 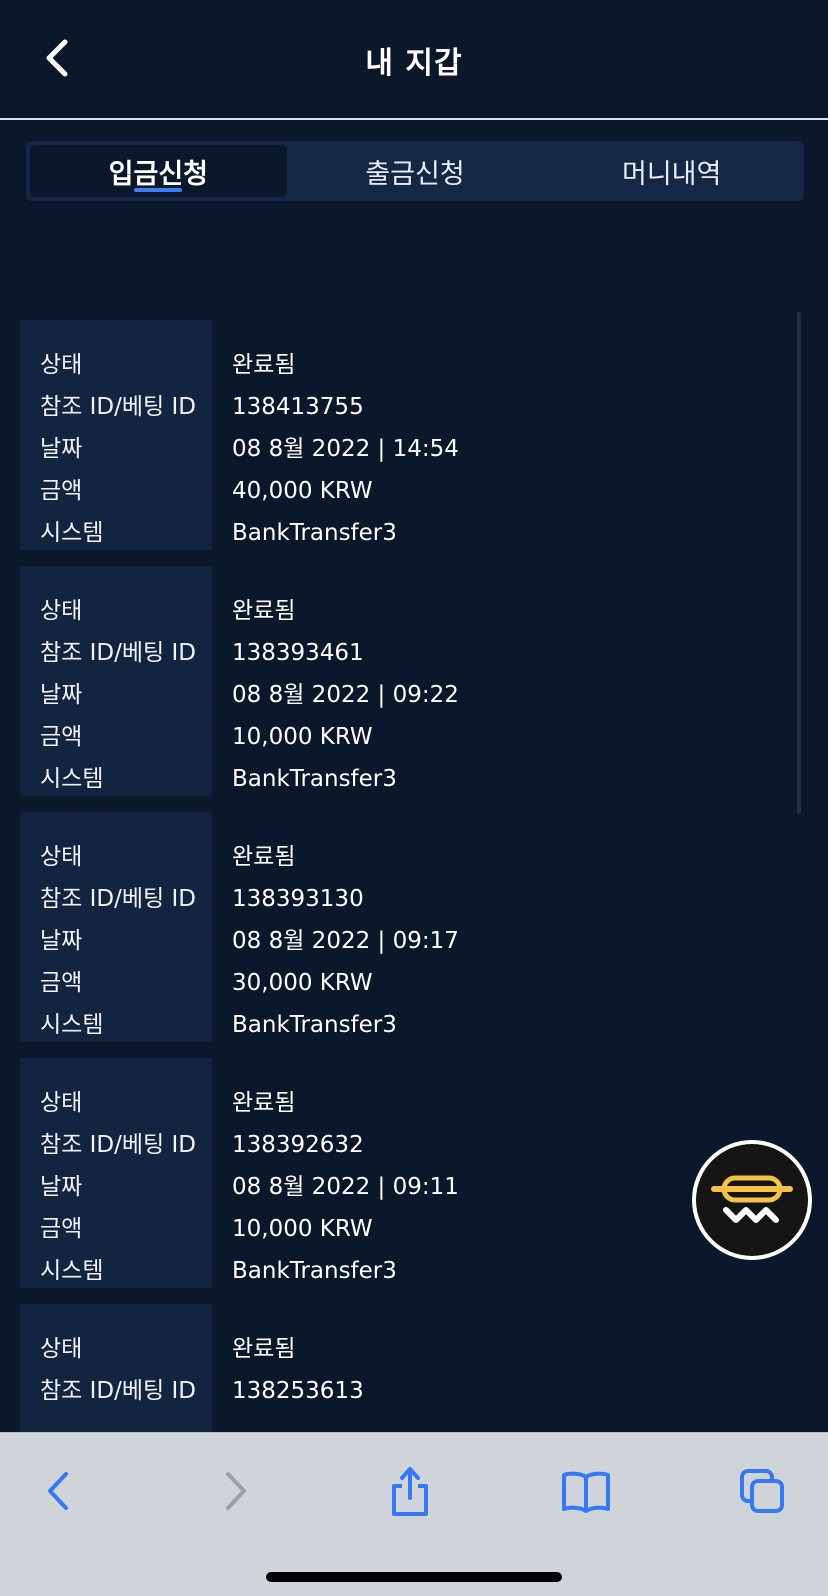 I want to click on ref-id-value: 138413755, so click(x=298, y=407).